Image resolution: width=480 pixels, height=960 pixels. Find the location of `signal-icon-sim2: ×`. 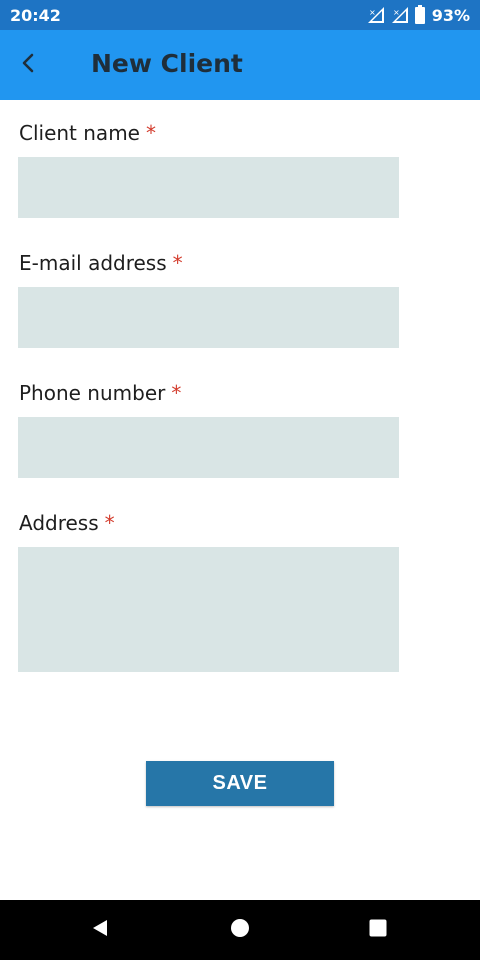

signal-icon-sim2: × is located at coordinates (400, 15).